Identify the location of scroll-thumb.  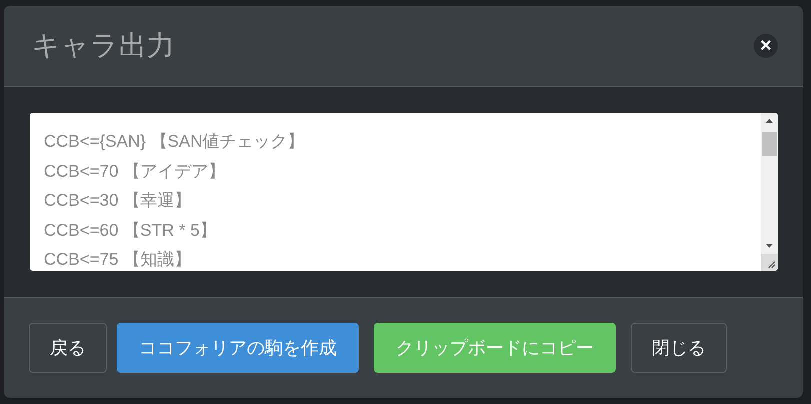
(769, 144).